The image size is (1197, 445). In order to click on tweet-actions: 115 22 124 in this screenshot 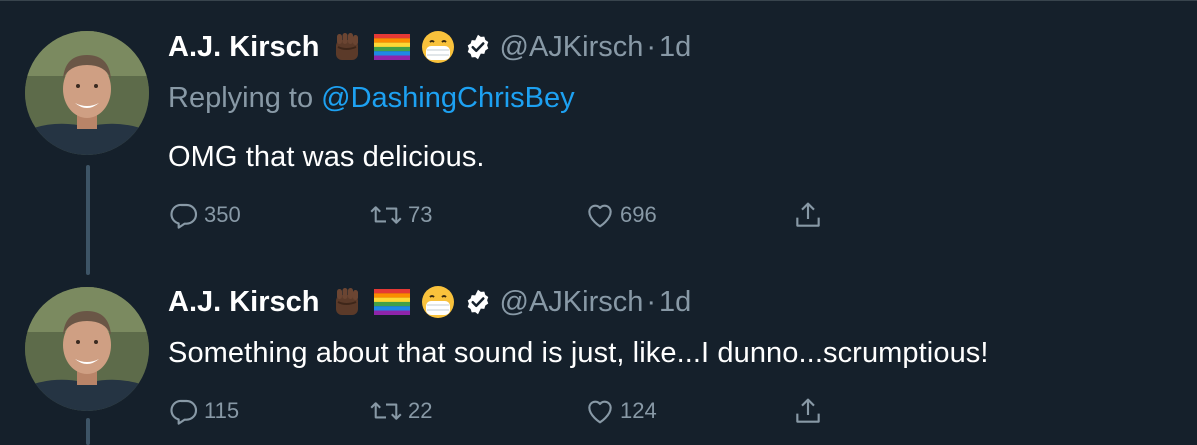, I will do `click(503, 411)`.